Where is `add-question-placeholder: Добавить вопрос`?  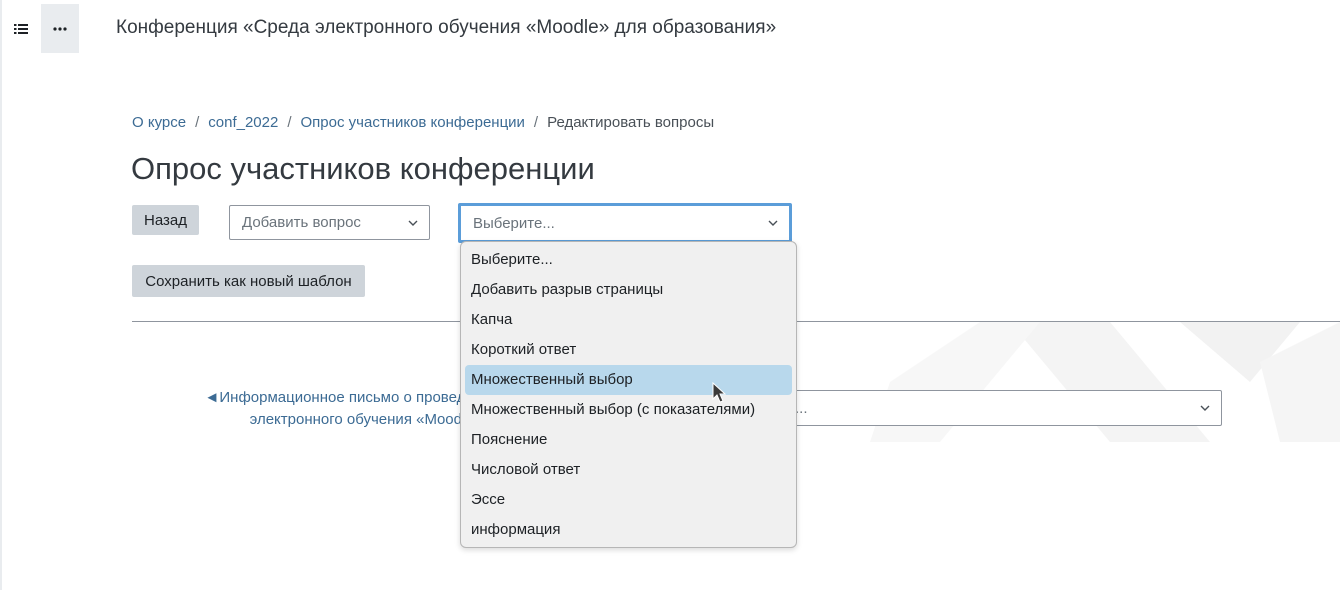
add-question-placeholder: Добавить вопрос is located at coordinates (301, 222).